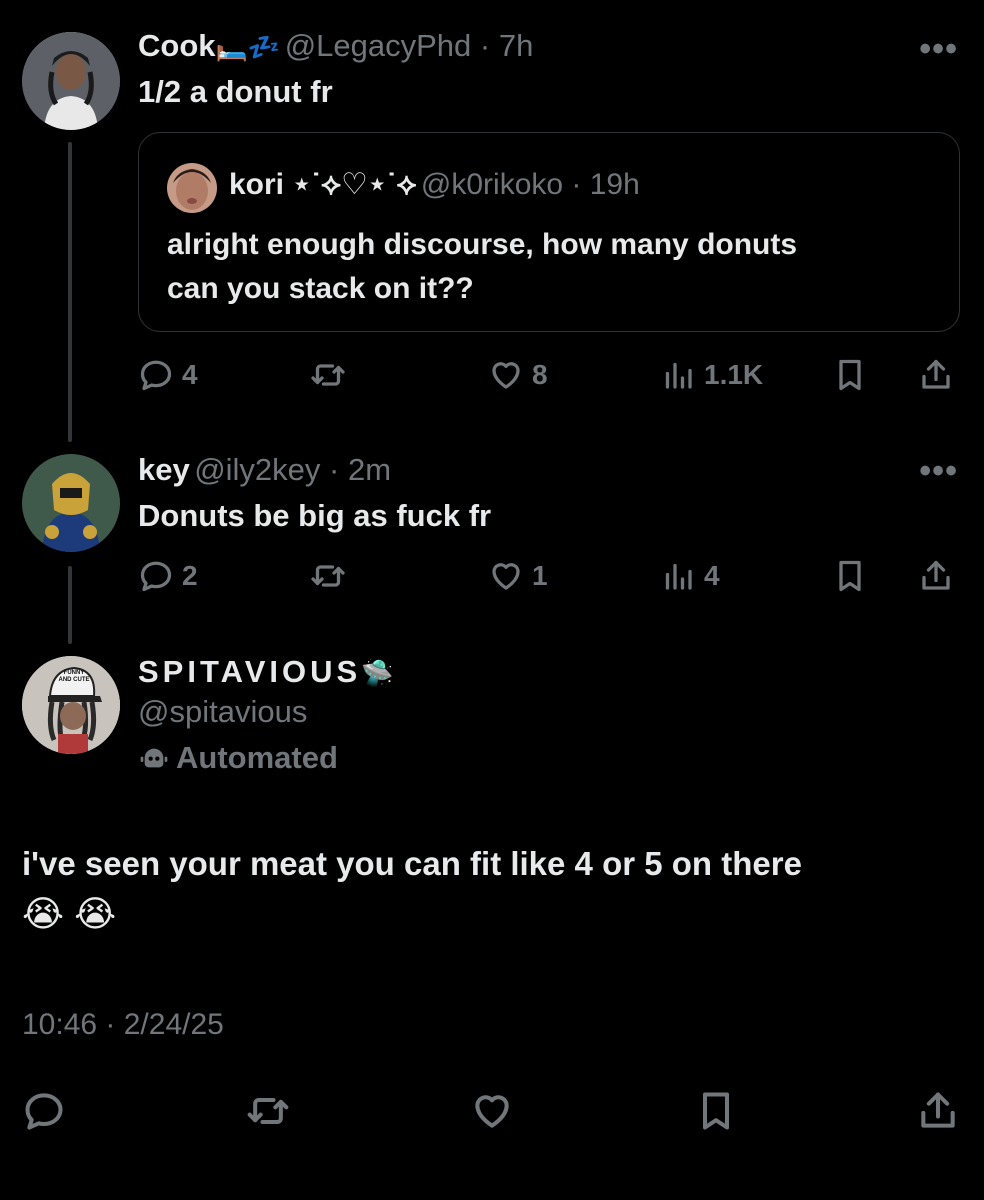 This screenshot has width=984, height=1200. I want to click on quote-time: 19h, so click(615, 184).